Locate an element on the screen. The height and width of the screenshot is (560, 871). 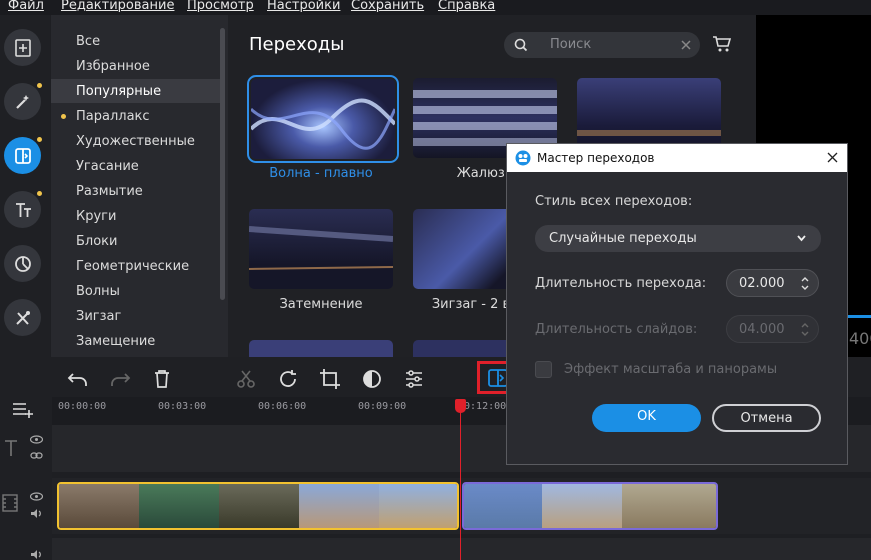
audio-track is located at coordinates (461, 549).